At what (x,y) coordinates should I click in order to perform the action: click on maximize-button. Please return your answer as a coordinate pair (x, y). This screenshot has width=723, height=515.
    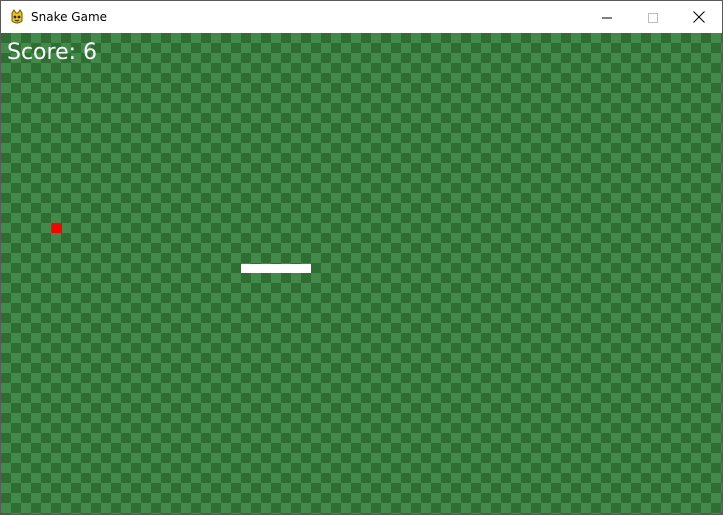
    Looking at the image, I should click on (653, 17).